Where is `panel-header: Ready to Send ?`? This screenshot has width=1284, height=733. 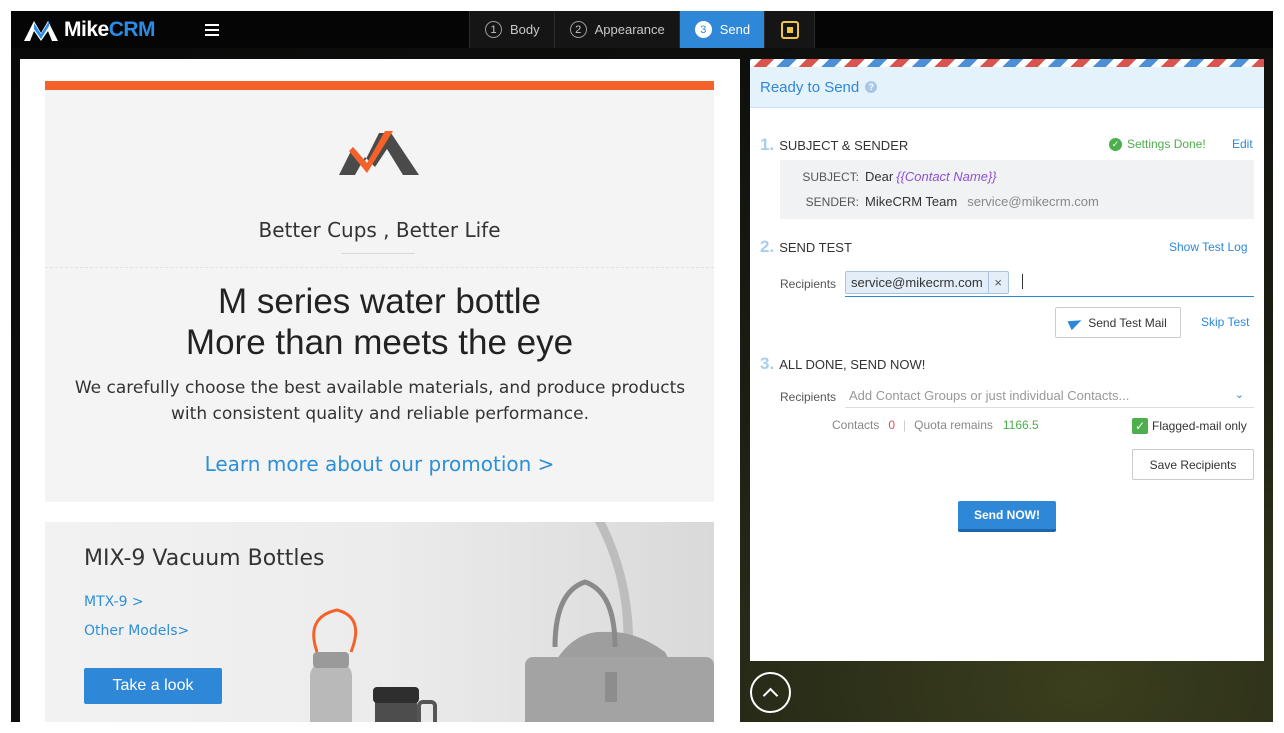 panel-header: Ready to Send ? is located at coordinates (1007, 87).